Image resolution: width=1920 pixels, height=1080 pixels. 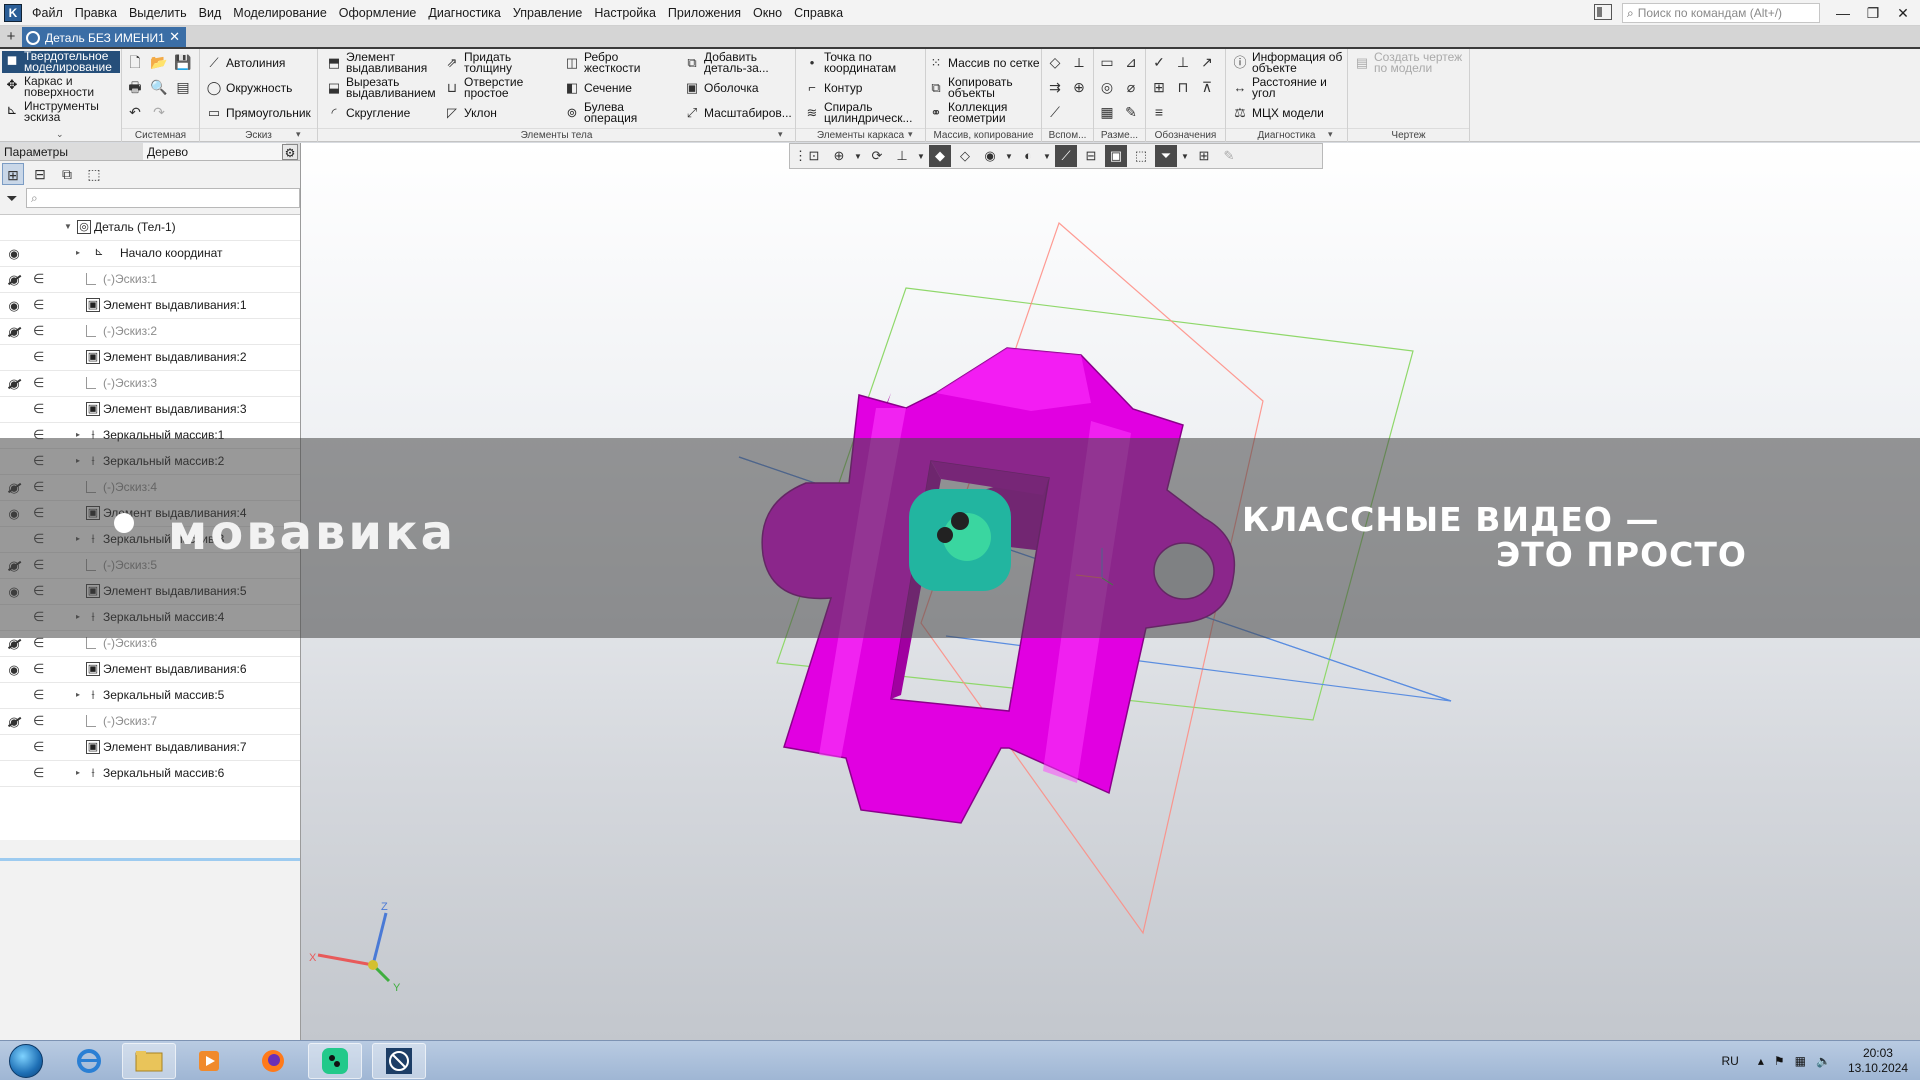 What do you see at coordinates (1038, 585) in the screenshot?
I see `part-body` at bounding box center [1038, 585].